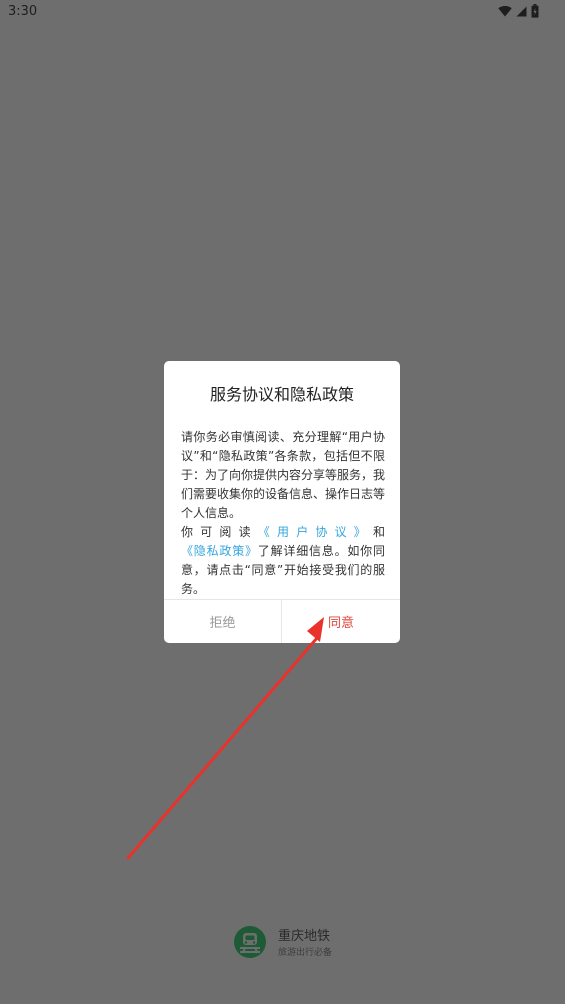 This screenshot has width=565, height=1004. I want to click on status-time: 3:30, so click(23, 11).